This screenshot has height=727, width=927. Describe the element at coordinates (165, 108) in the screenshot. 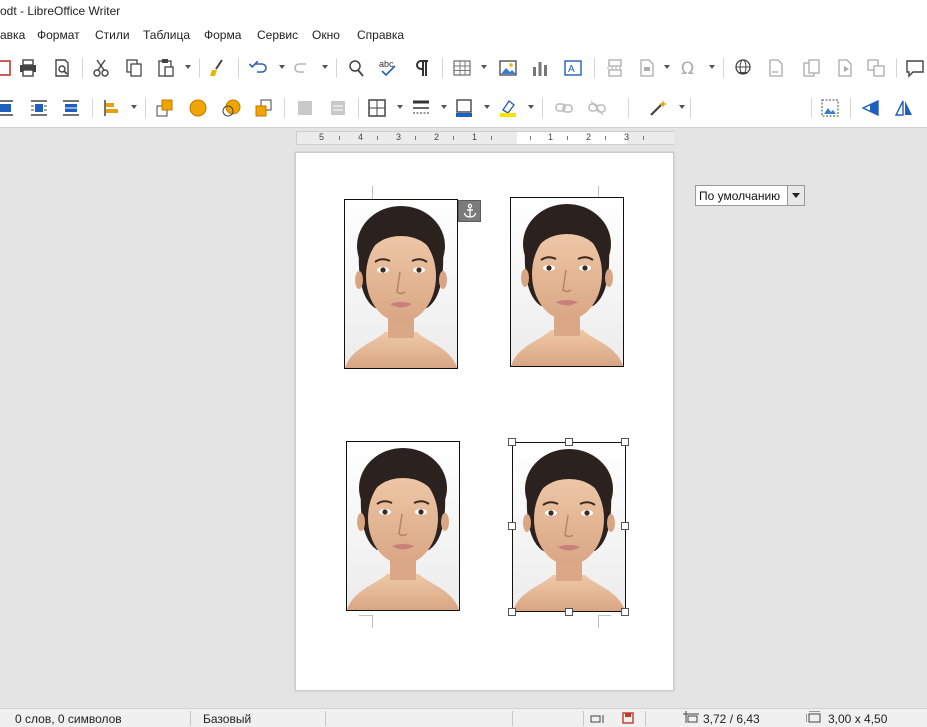

I see `bring-to-front-icon` at that location.